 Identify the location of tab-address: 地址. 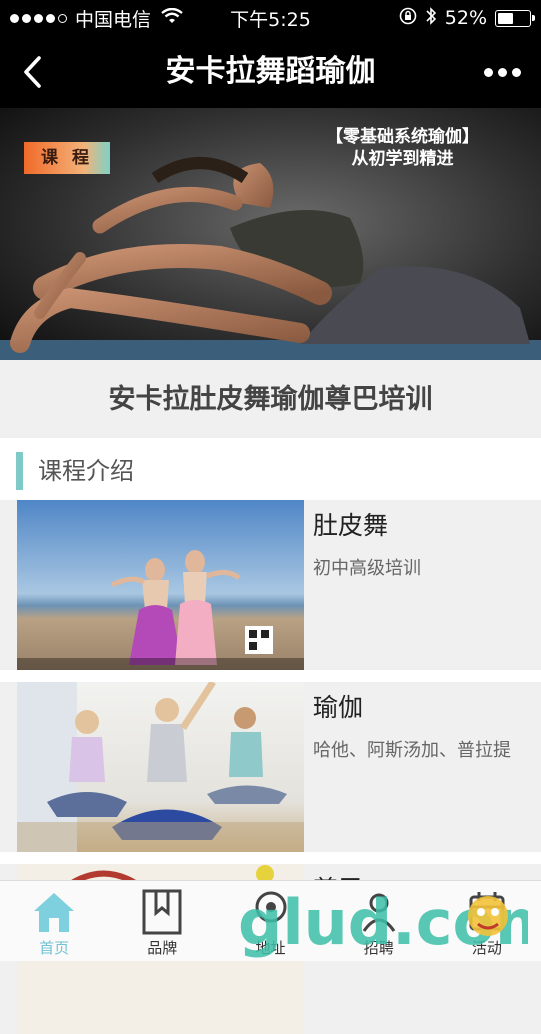
(270, 921).